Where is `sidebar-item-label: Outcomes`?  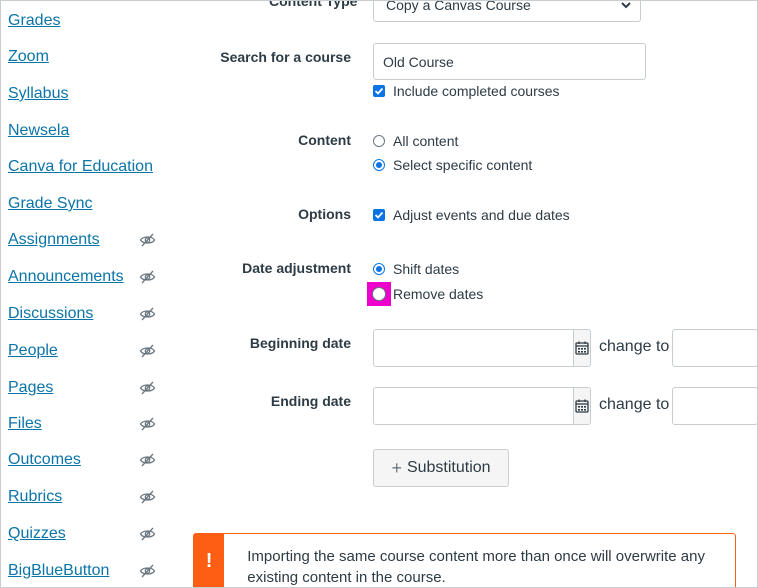
sidebar-item-label: Outcomes is located at coordinates (44, 460).